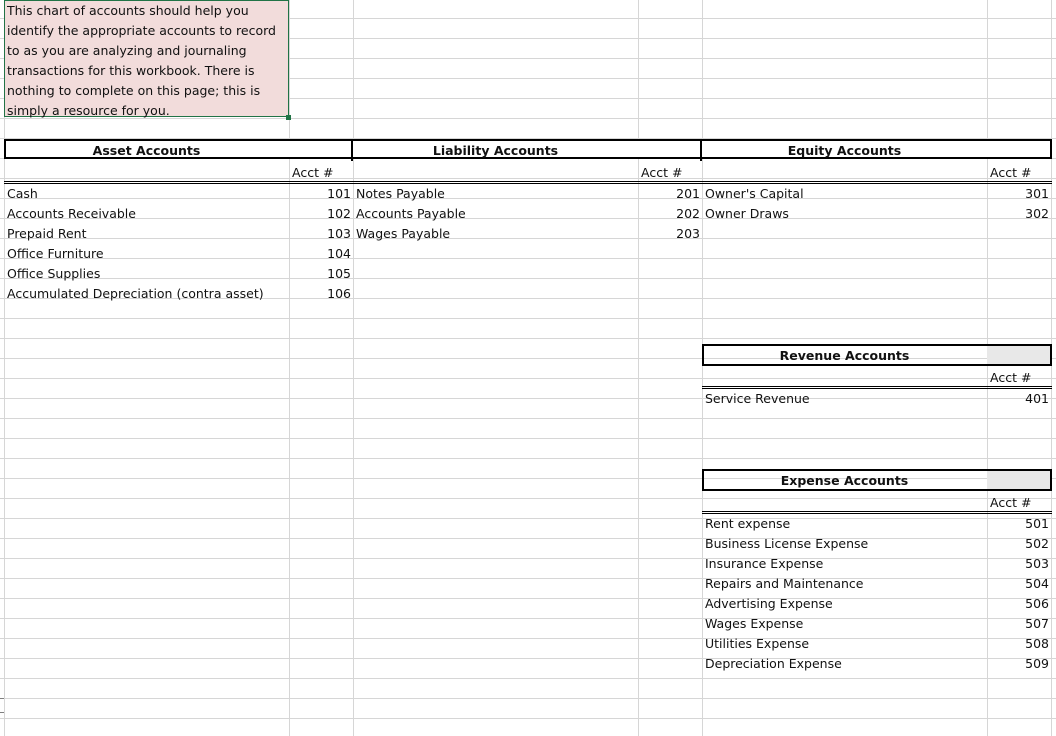 The width and height of the screenshot is (1056, 736). What do you see at coordinates (147, 111) in the screenshot?
I see `intro-line: simply a resource for you.` at bounding box center [147, 111].